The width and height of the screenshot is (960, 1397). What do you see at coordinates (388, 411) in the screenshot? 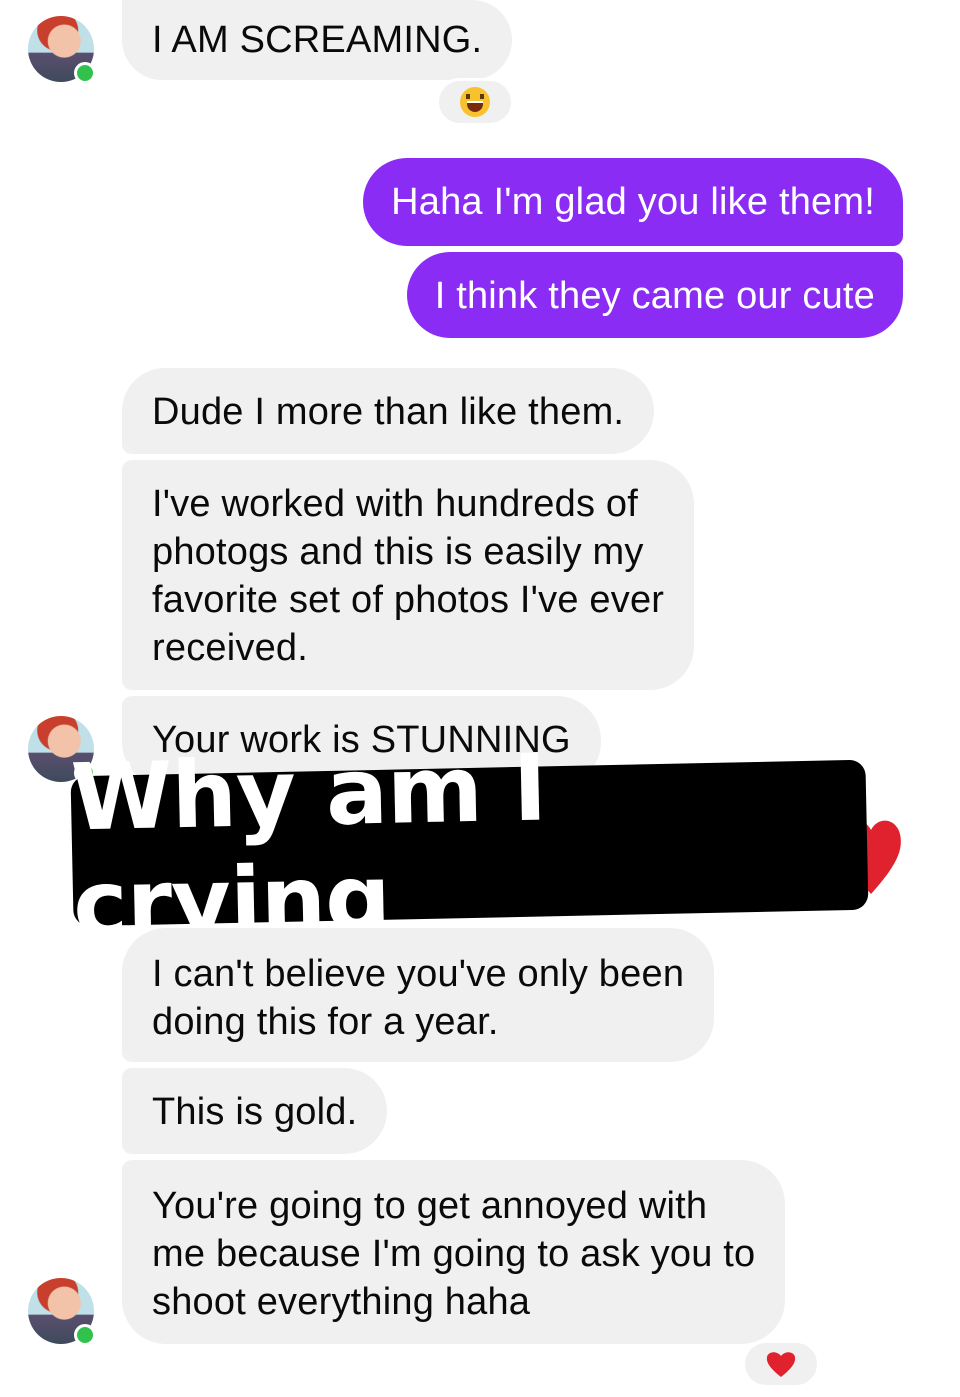
I see `message-incoming: Dude I more than like them.` at bounding box center [388, 411].